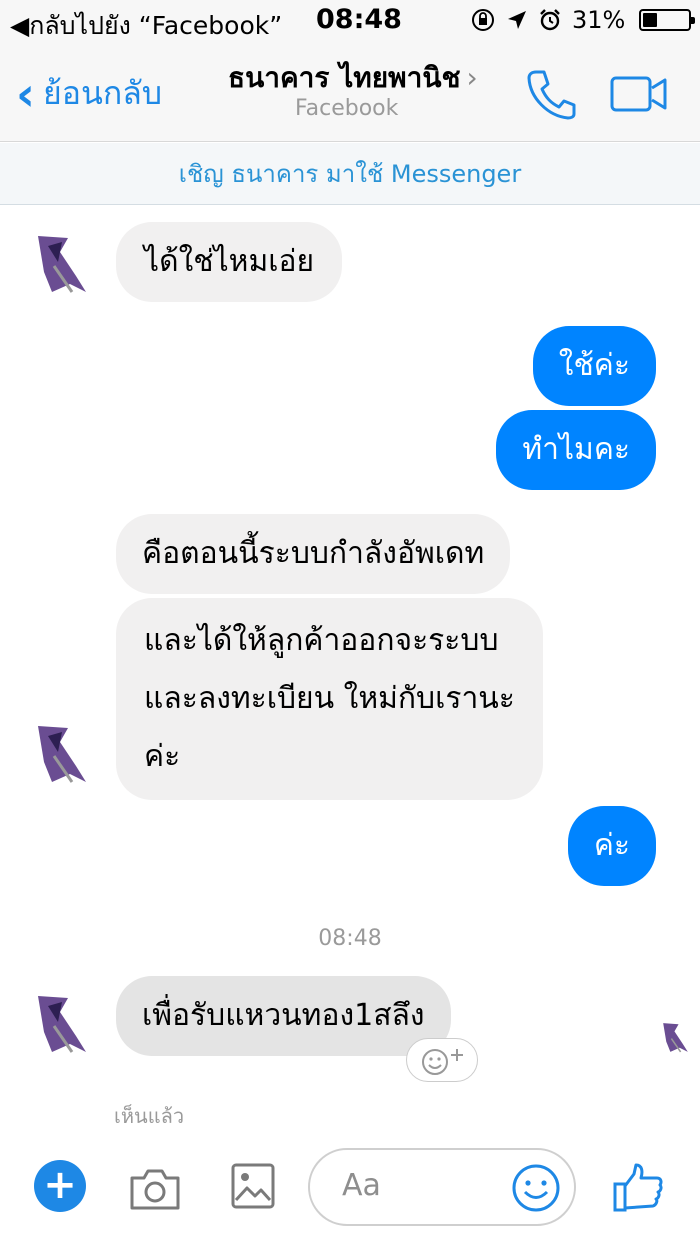 The image size is (700, 1244). I want to click on camera-icon, so click(155, 1189).